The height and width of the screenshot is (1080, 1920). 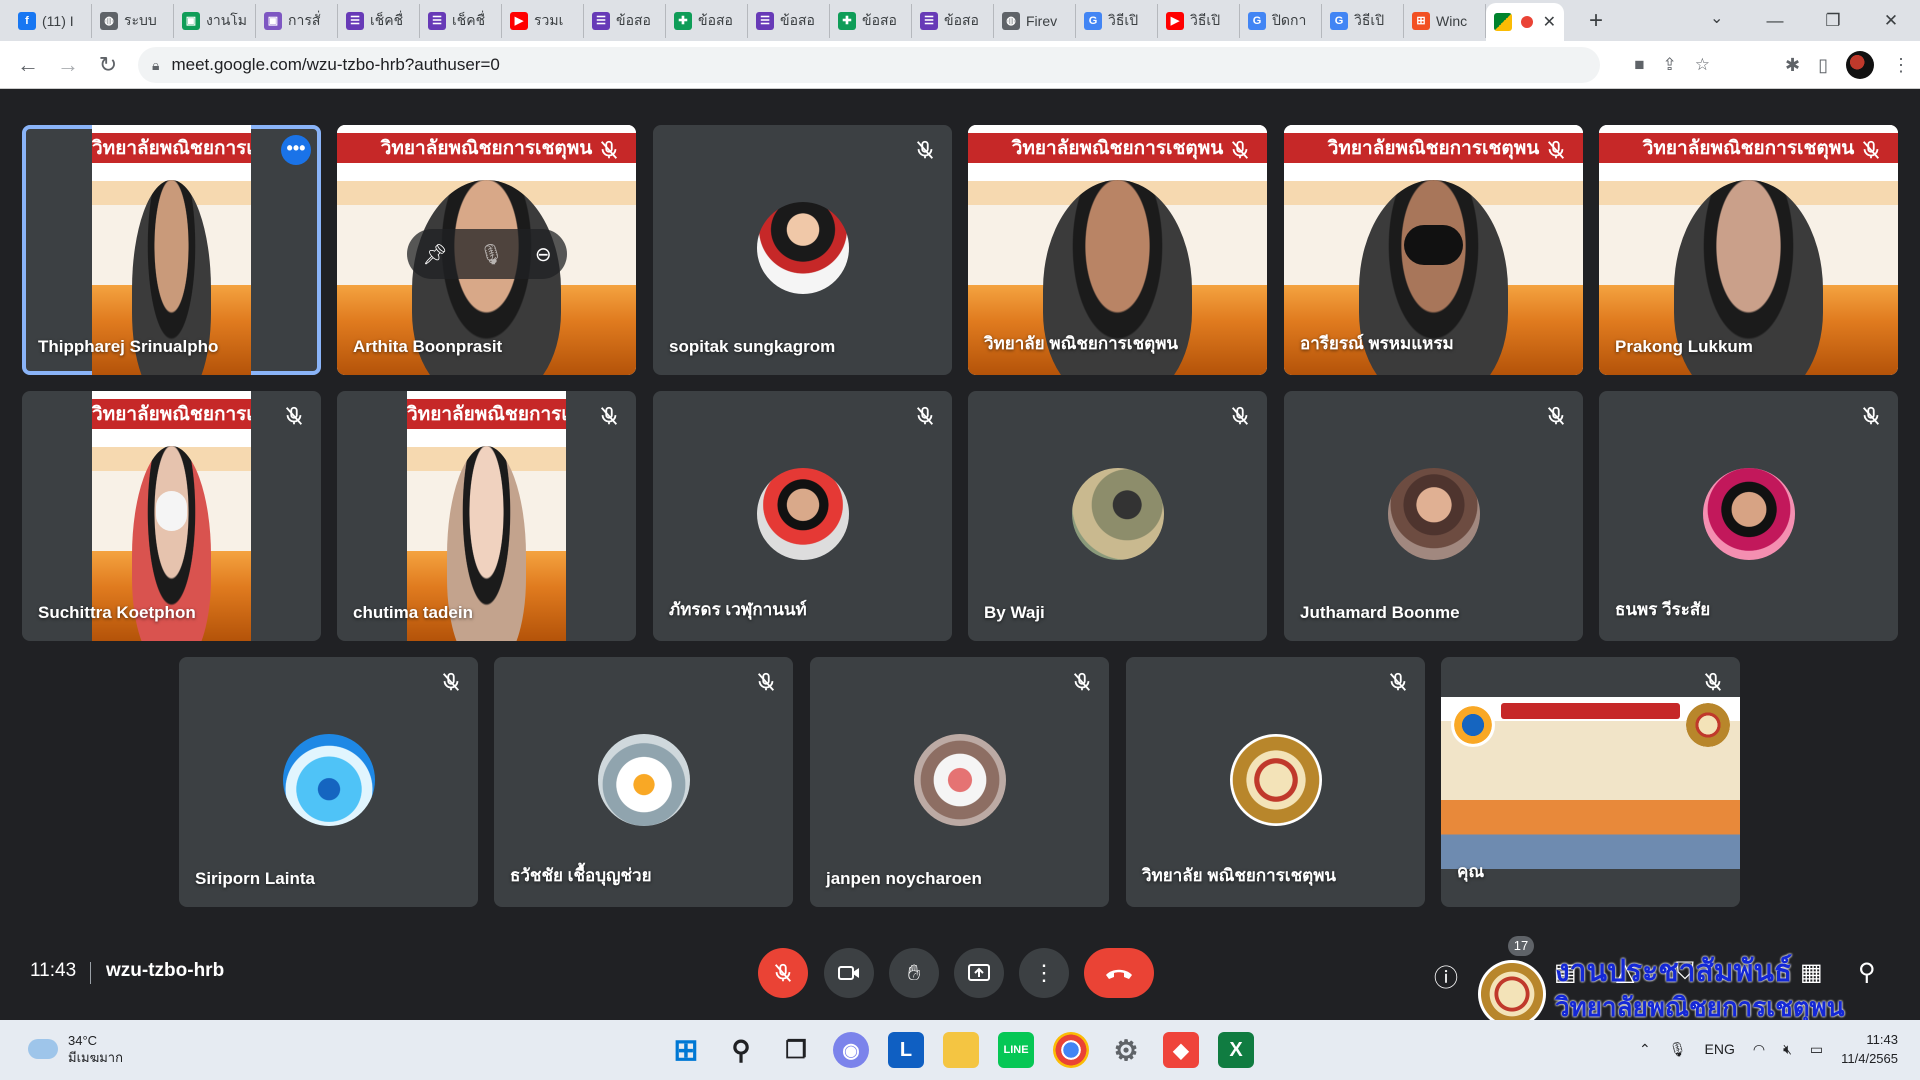 I want to click on browser-tab: G ปิดกา, so click(x=1281, y=20).